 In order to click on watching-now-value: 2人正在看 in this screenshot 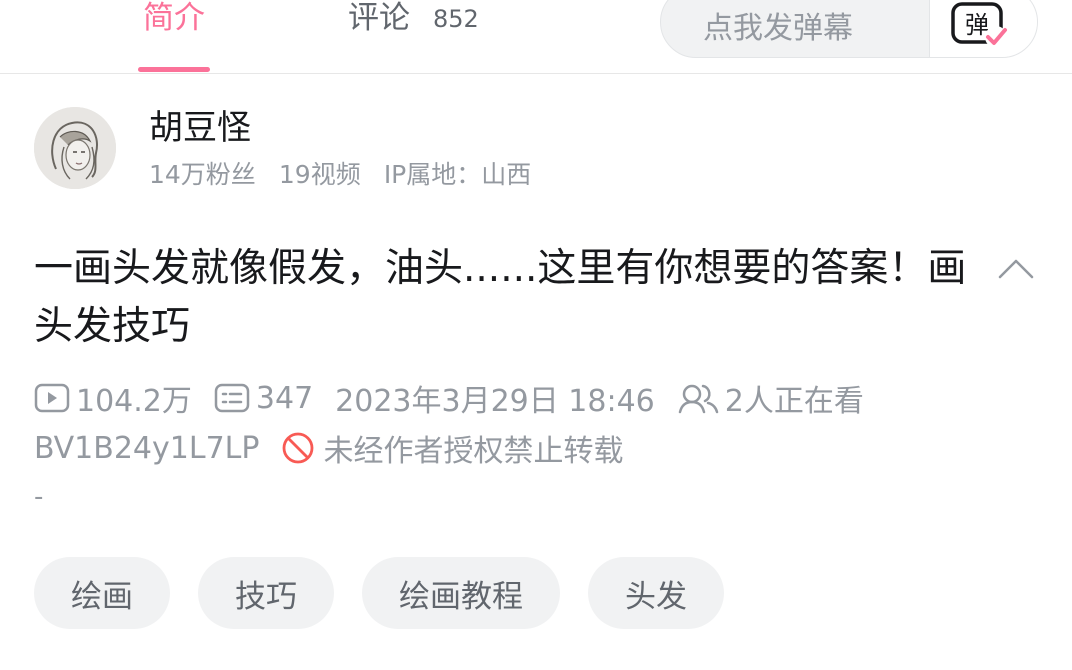, I will do `click(794, 401)`.